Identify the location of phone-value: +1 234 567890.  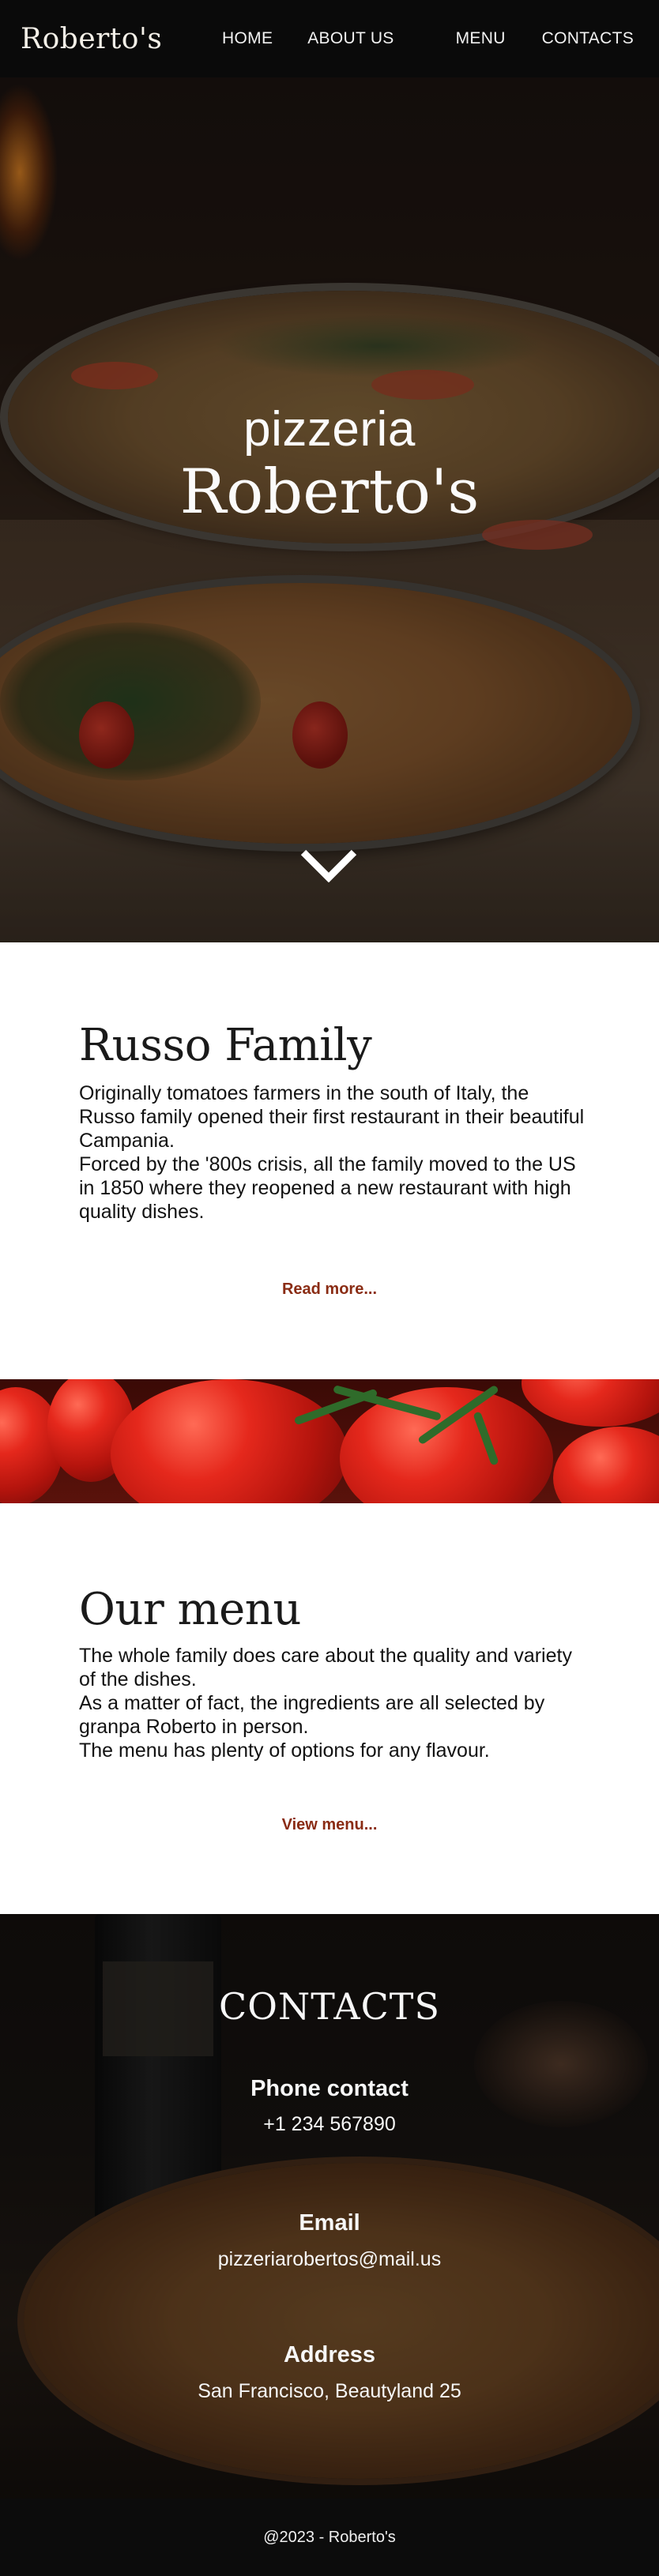
(329, 2125).